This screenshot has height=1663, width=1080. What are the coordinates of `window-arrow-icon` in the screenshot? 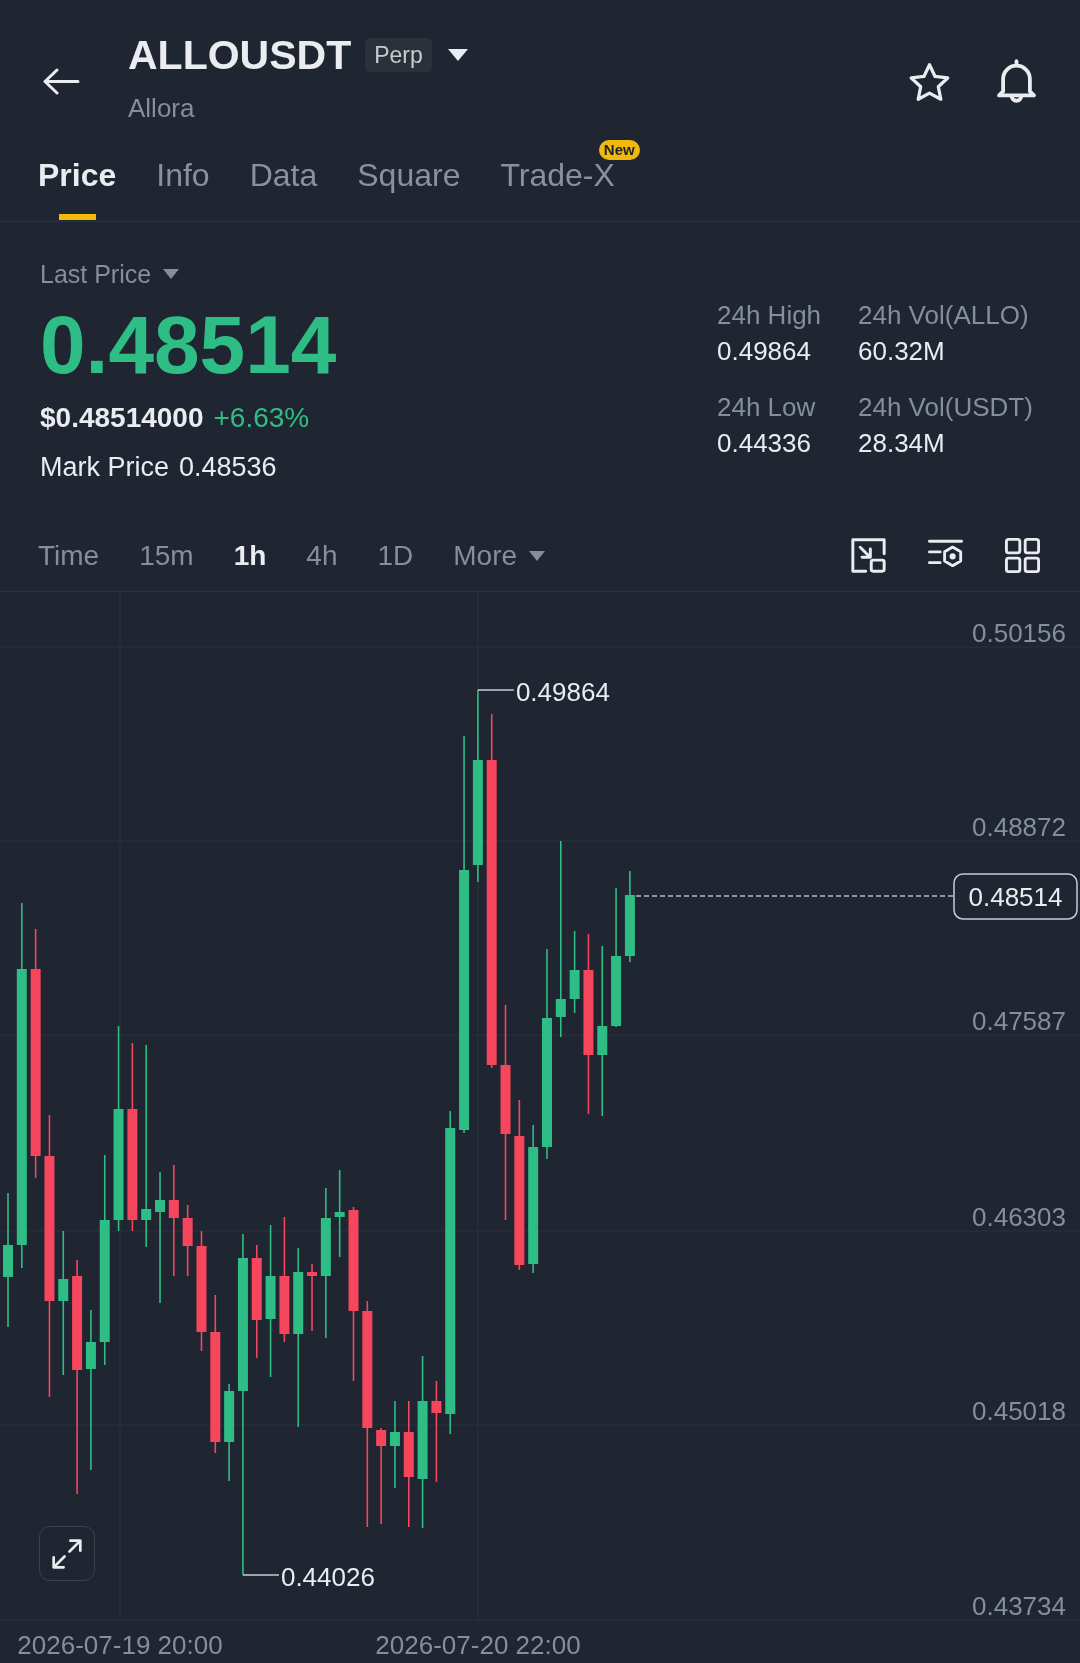 It's located at (868, 555).